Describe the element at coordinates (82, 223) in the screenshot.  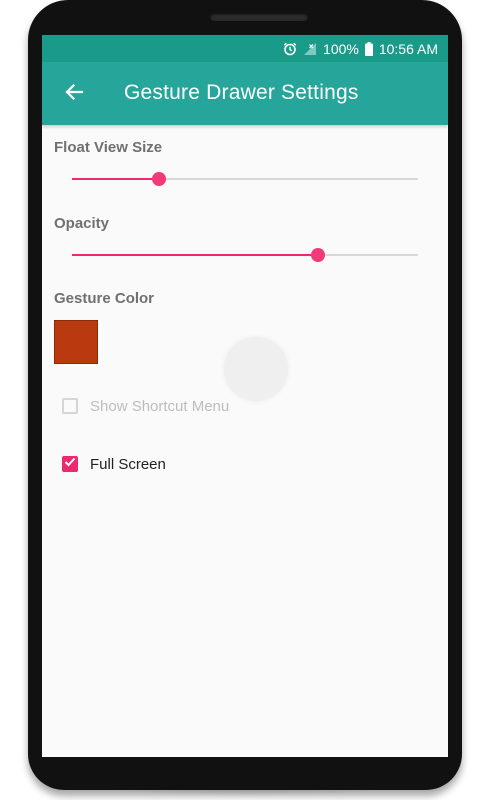
I see `opacity-label: Opacity` at that location.